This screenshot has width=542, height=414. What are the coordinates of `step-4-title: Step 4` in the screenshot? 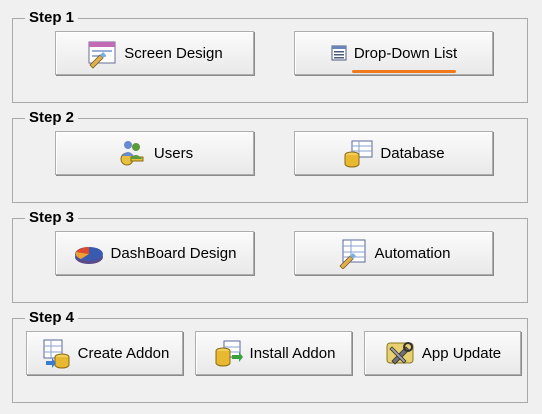 It's located at (52, 318).